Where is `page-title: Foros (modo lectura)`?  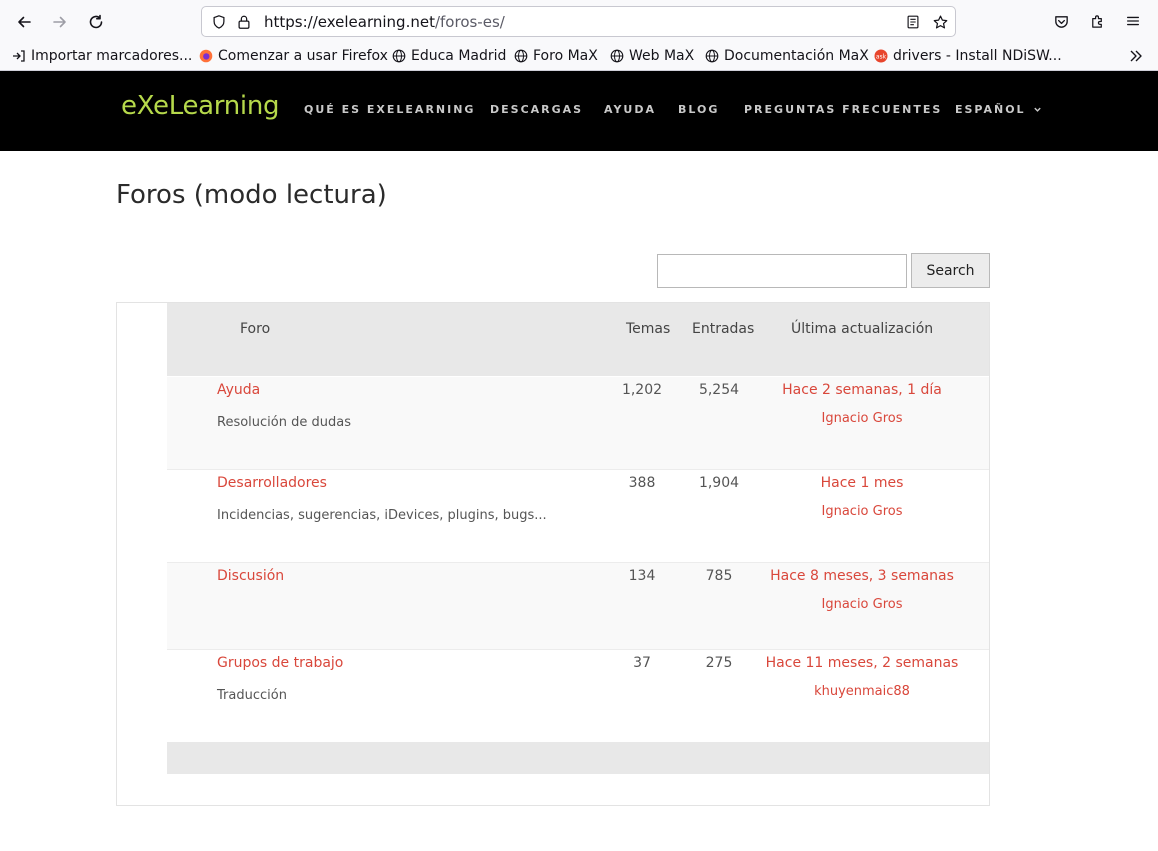 page-title: Foros (modo lectura) is located at coordinates (251, 195).